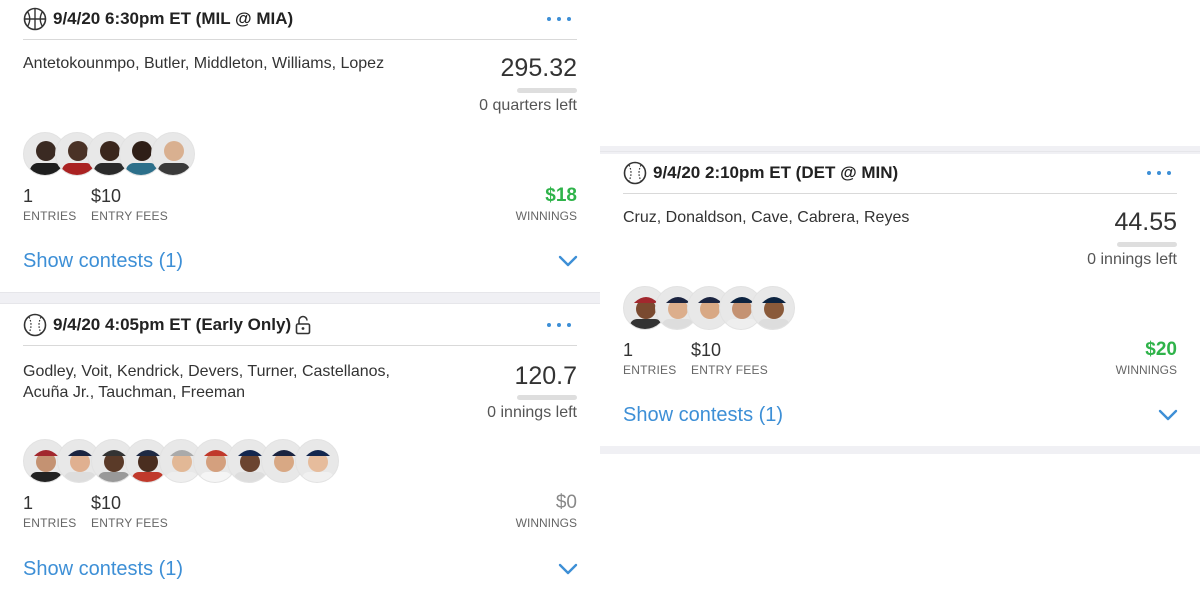 The height and width of the screenshot is (595, 1200). What do you see at coordinates (561, 195) in the screenshot?
I see `winnings-value: $18` at bounding box center [561, 195].